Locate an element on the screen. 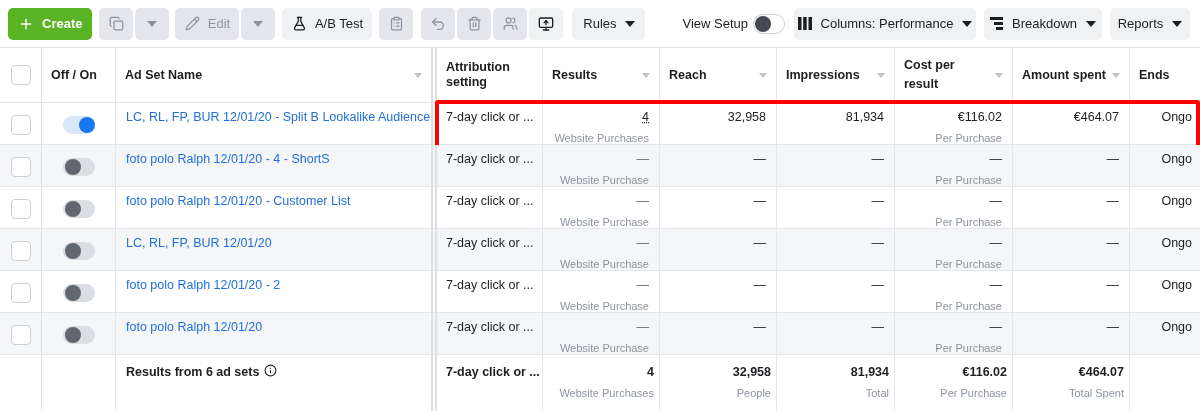 The width and height of the screenshot is (1200, 411). view-setup-toggle is located at coordinates (769, 23).